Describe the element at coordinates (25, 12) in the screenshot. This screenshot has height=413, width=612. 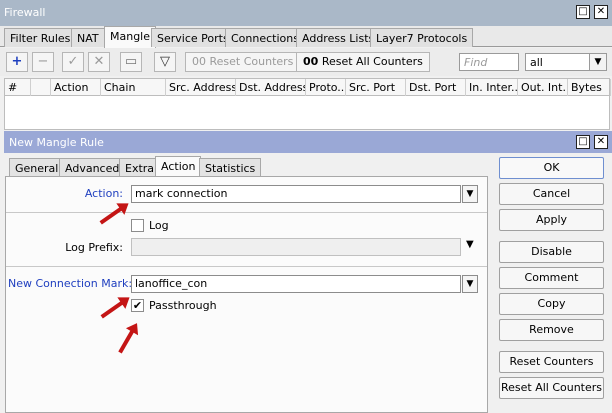
I see `firewall-title: Firewall` at that location.